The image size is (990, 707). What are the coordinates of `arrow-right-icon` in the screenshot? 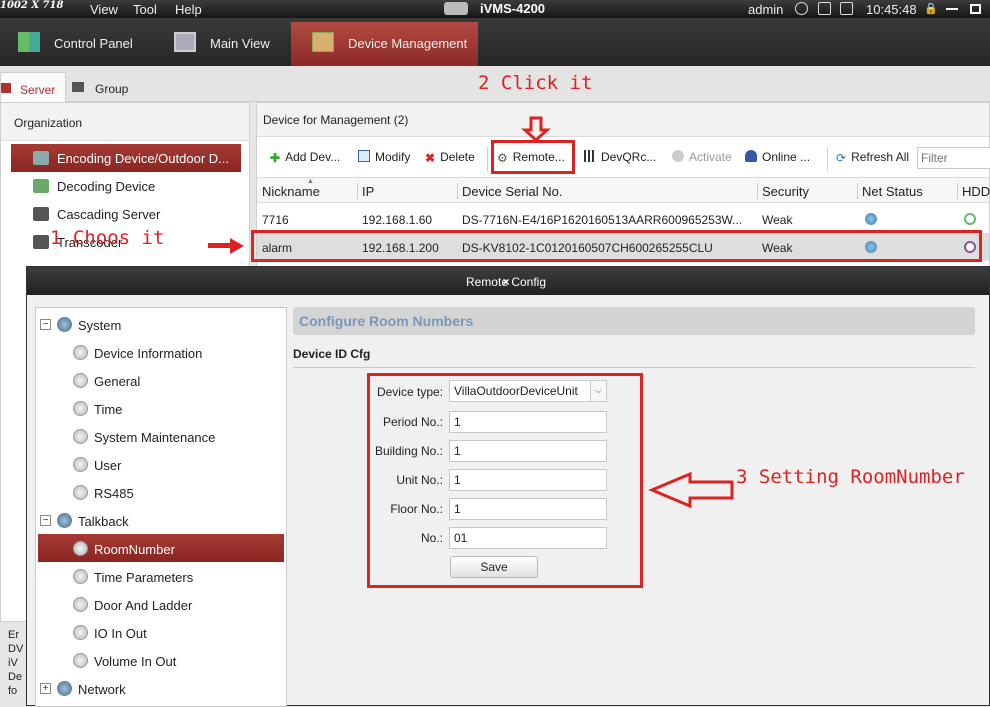 It's located at (226, 246).